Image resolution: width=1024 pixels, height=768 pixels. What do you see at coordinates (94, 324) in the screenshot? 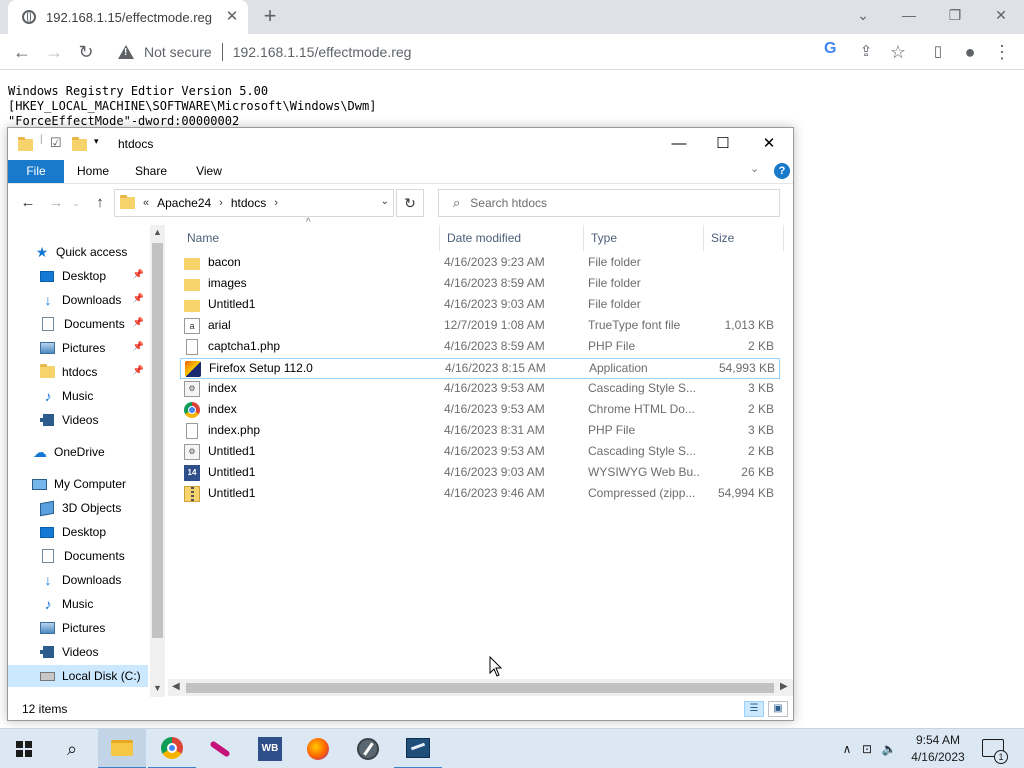
I see `sidebar-item-documents: Documents 📌` at bounding box center [94, 324].